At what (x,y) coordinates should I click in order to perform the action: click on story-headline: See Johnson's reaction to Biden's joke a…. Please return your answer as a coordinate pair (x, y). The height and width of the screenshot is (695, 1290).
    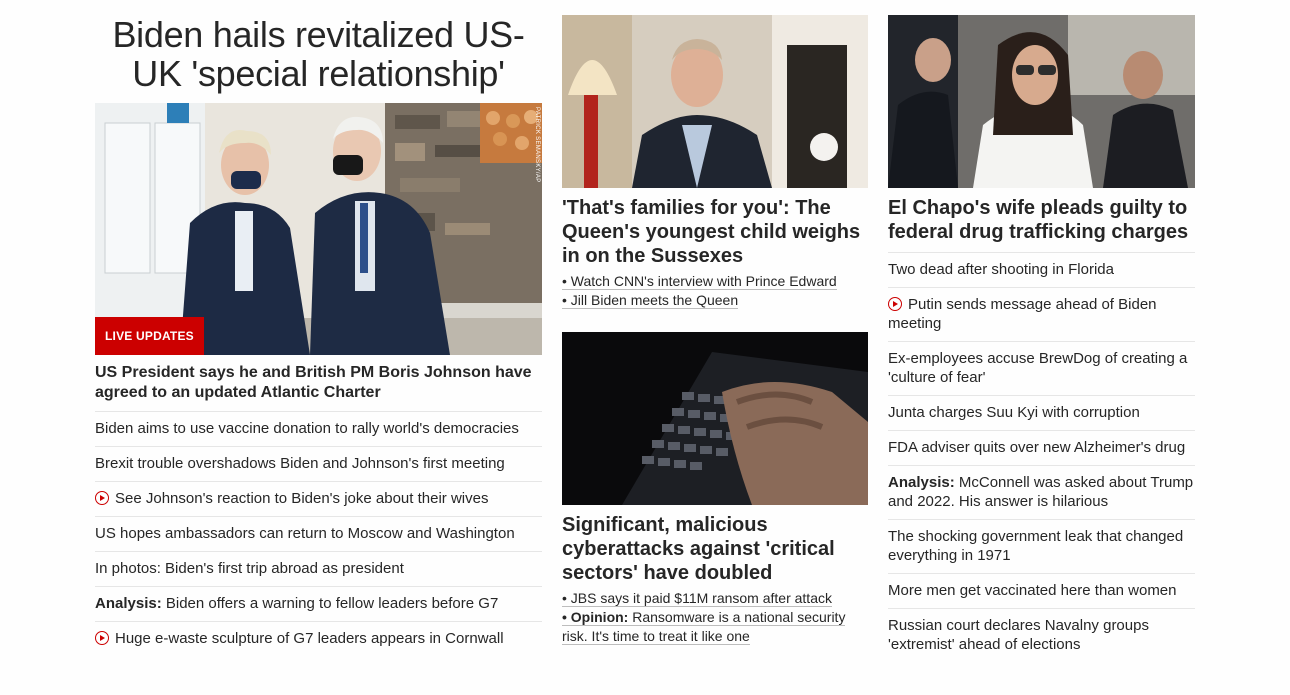
    Looking at the image, I should click on (302, 498).